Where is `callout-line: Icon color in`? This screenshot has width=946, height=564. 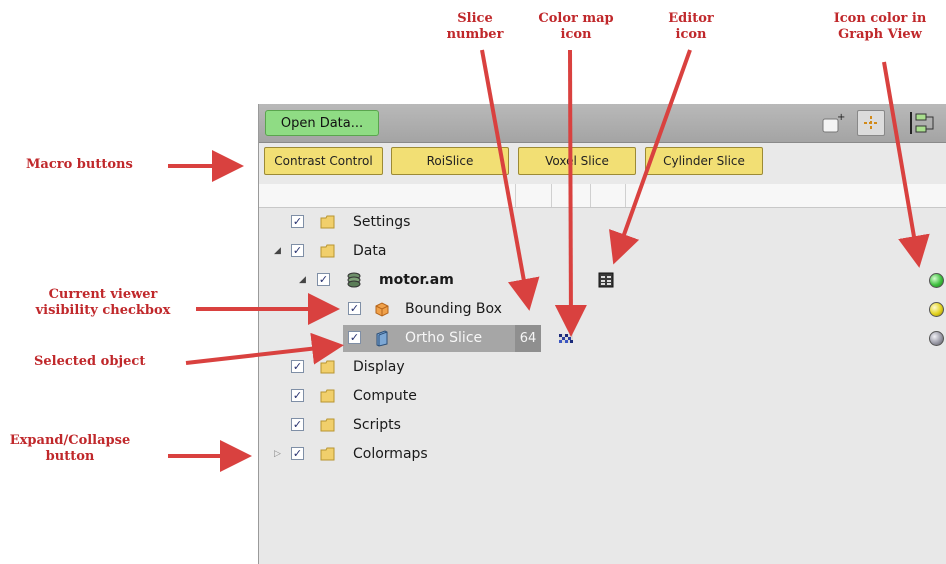
callout-line: Icon color in is located at coordinates (880, 18).